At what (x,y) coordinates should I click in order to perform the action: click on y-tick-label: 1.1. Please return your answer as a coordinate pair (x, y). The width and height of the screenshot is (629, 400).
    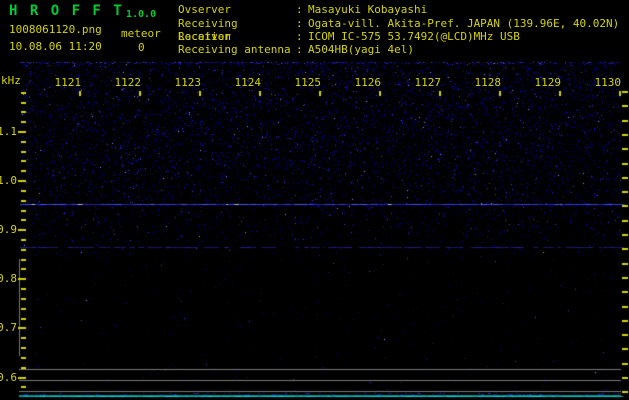
    Looking at the image, I should click on (8, 131).